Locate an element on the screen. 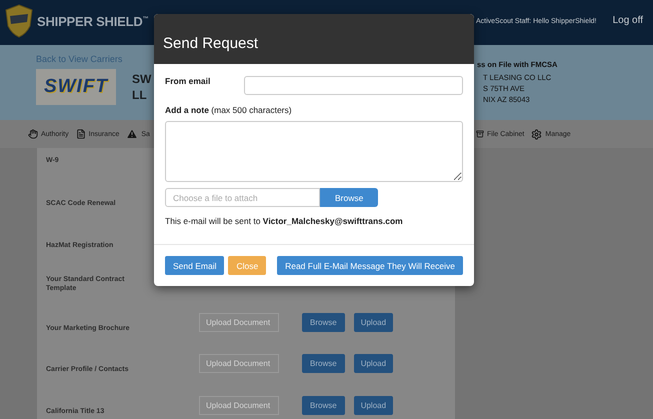 Image resolution: width=653 pixels, height=419 pixels. carrier-logo: SWIFT is located at coordinates (76, 87).